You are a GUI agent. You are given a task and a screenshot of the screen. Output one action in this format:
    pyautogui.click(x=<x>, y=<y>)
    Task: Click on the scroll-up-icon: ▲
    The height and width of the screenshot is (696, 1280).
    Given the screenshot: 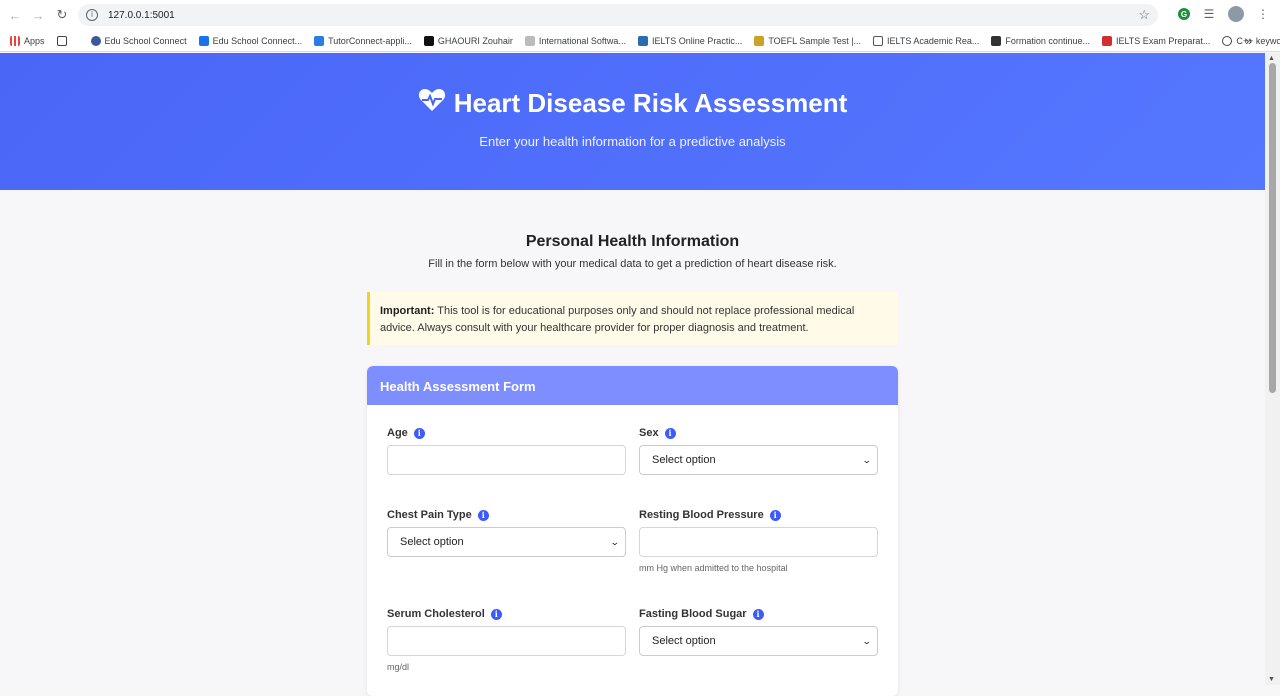 What is the action you would take?
    pyautogui.click(x=1271, y=58)
    